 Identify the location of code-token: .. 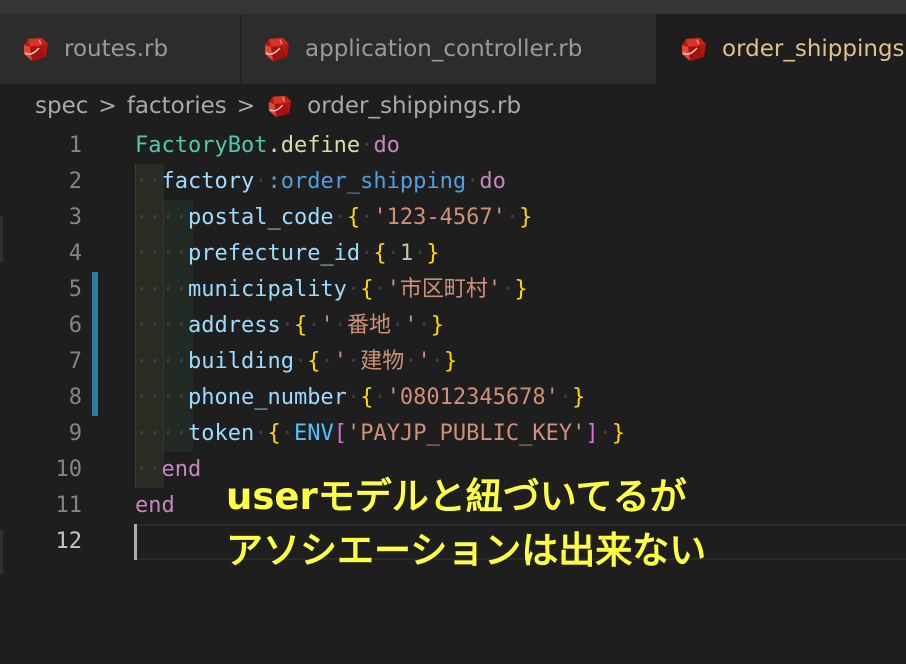
(274, 145).